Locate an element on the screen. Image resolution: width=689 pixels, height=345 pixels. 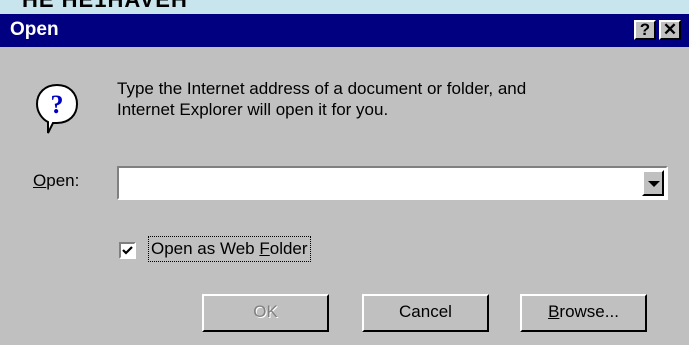
background-window-sliver: HE HE1HAVEH is located at coordinates (344, 7).